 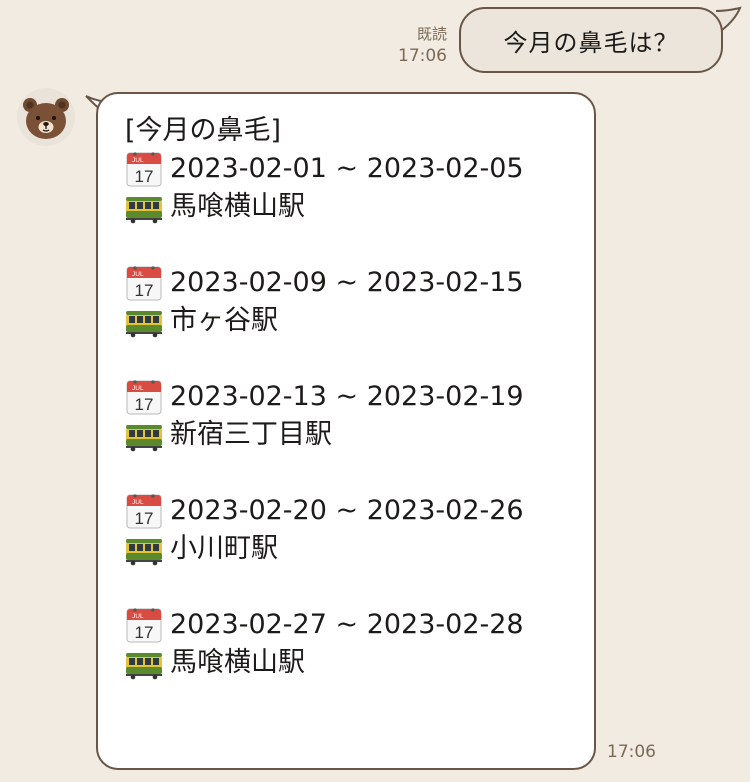 I want to click on station-name: 市ヶ谷駅, so click(x=224, y=320).